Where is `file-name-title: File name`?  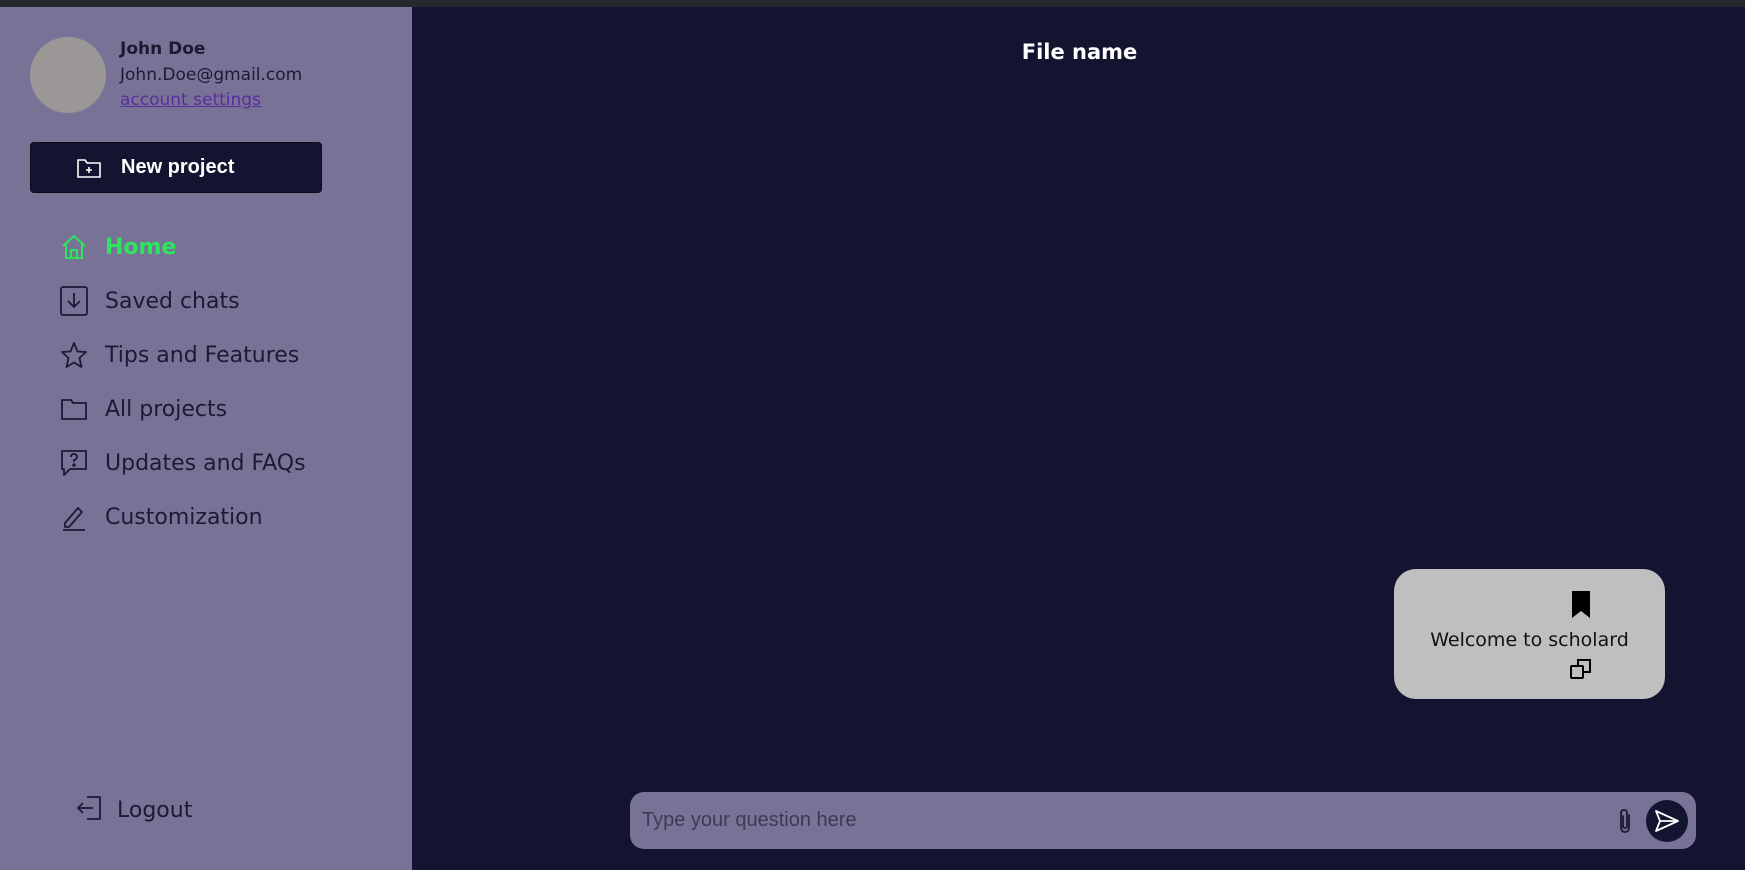 file-name-title: File name is located at coordinates (1078, 52).